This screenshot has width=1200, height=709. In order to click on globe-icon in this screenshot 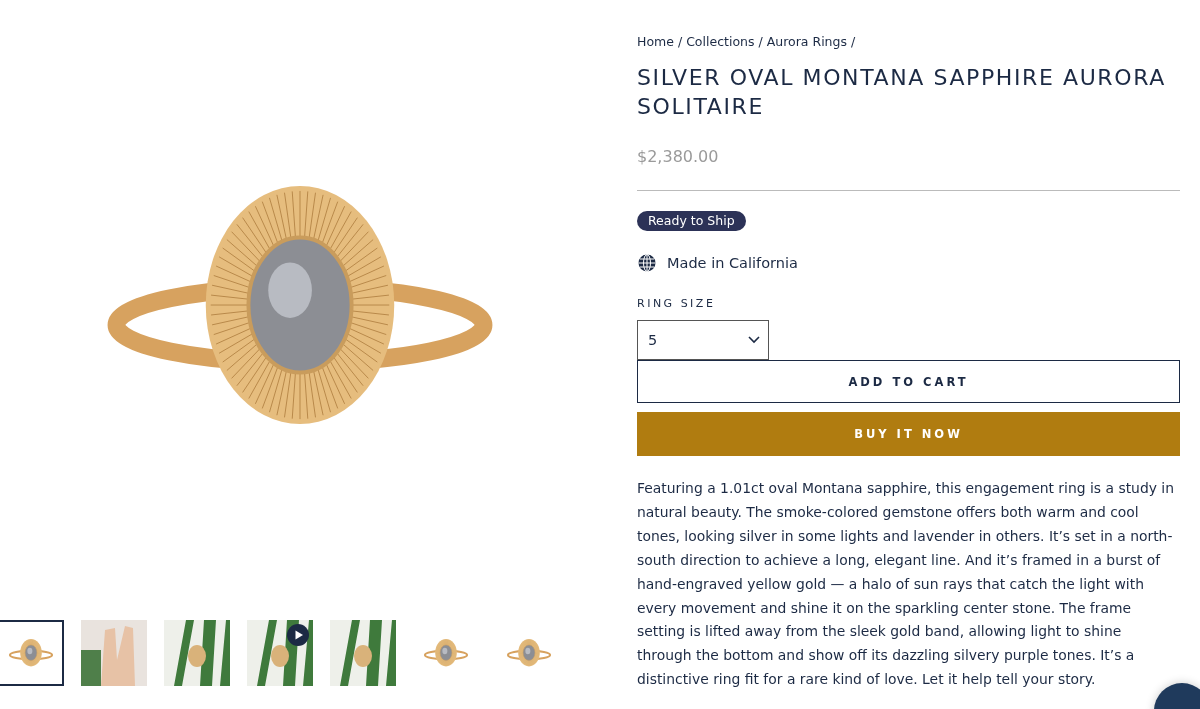, I will do `click(647, 263)`.